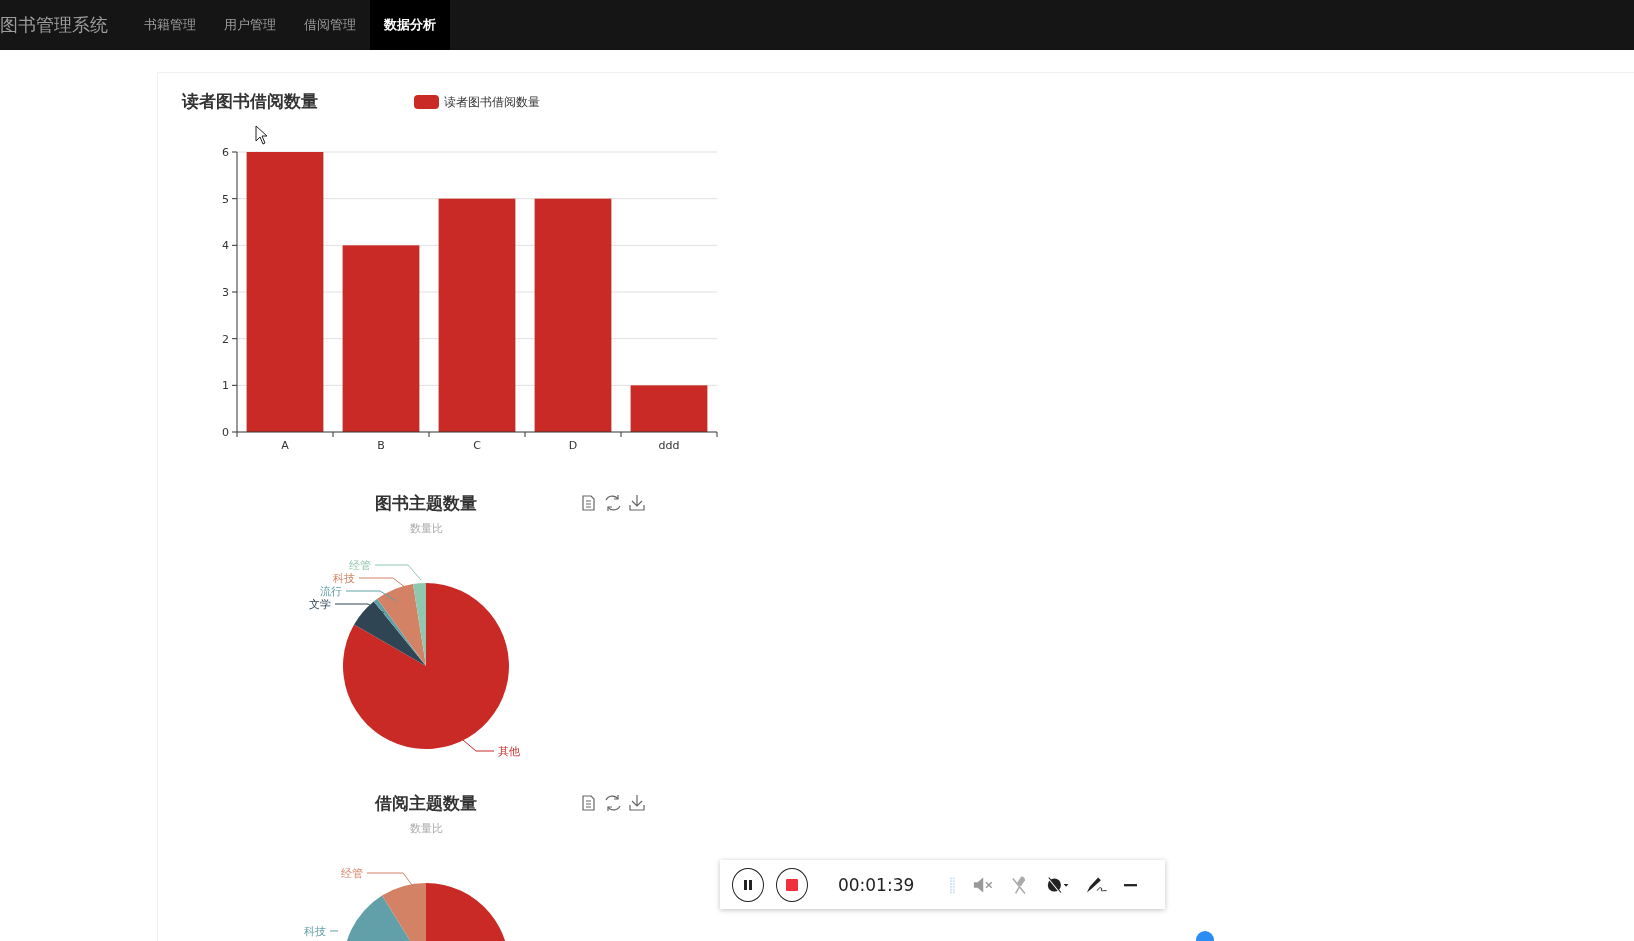 This screenshot has height=941, width=1634. What do you see at coordinates (410, 25) in the screenshot?
I see `nav-tab: 数据分析` at bounding box center [410, 25].